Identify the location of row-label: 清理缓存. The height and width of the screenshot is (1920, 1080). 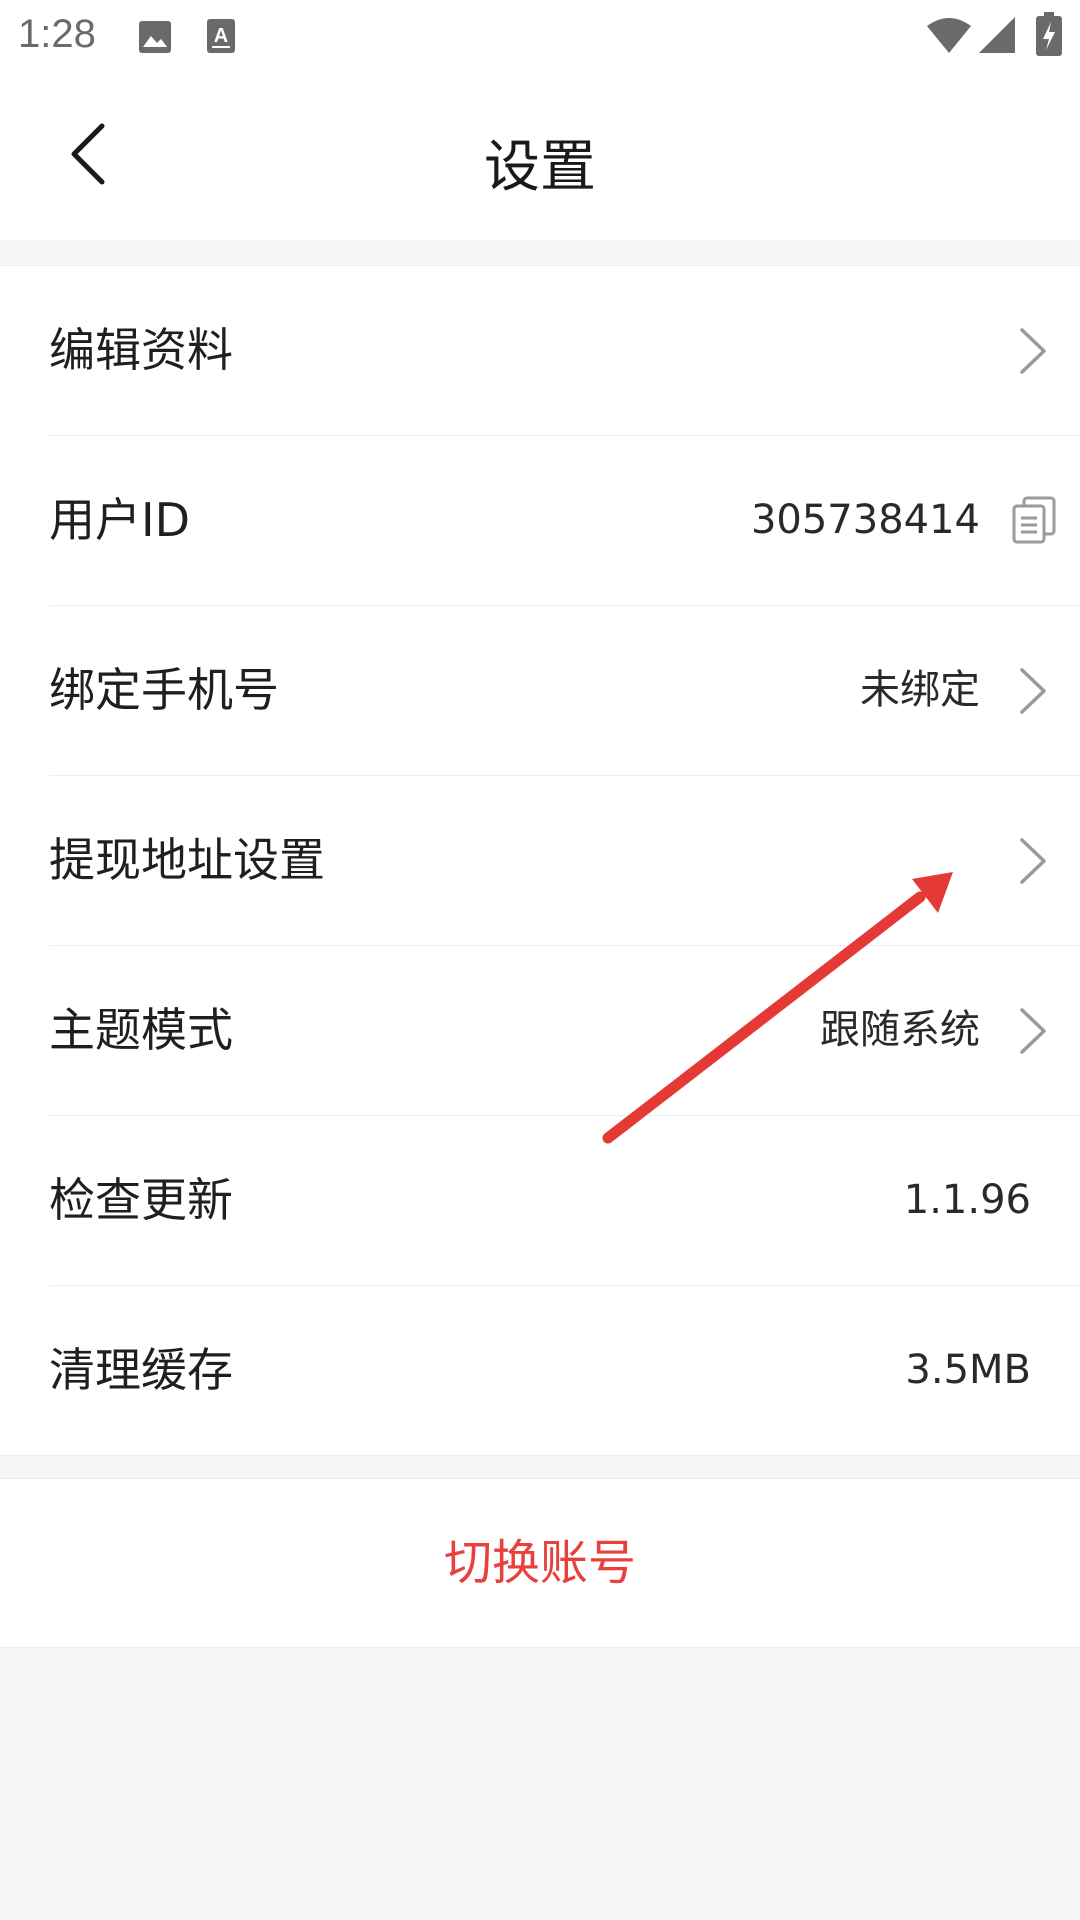
(141, 1370).